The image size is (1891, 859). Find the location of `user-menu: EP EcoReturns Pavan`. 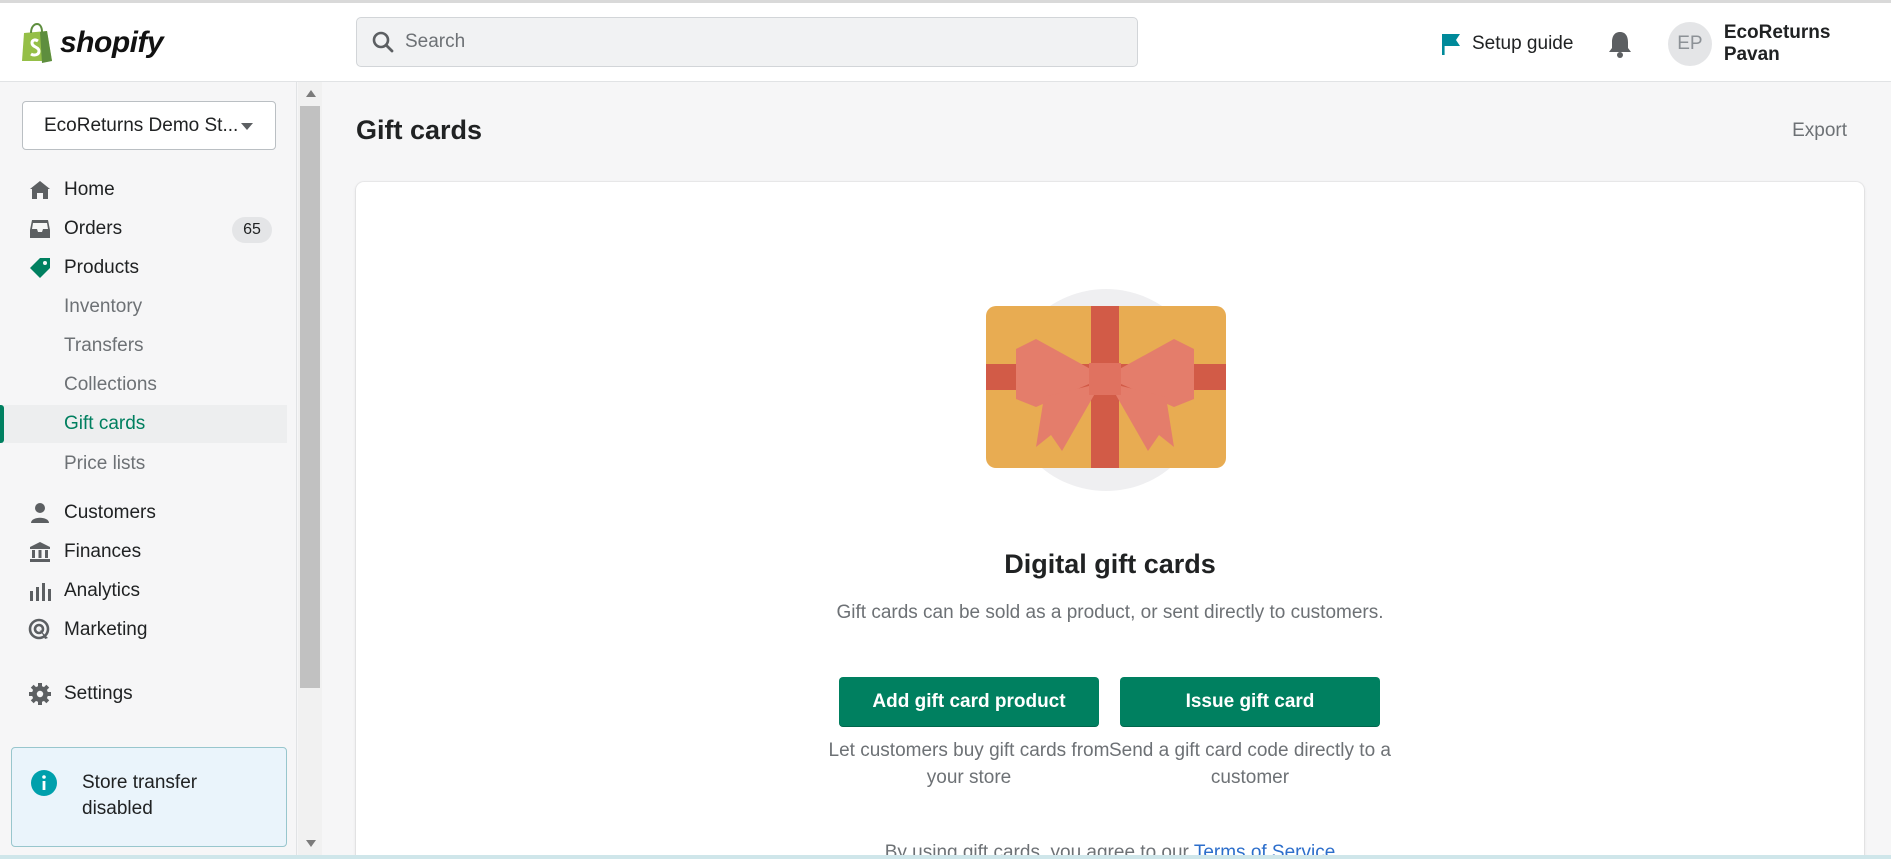

user-menu: EP EcoReturns Pavan is located at coordinates (1779, 44).